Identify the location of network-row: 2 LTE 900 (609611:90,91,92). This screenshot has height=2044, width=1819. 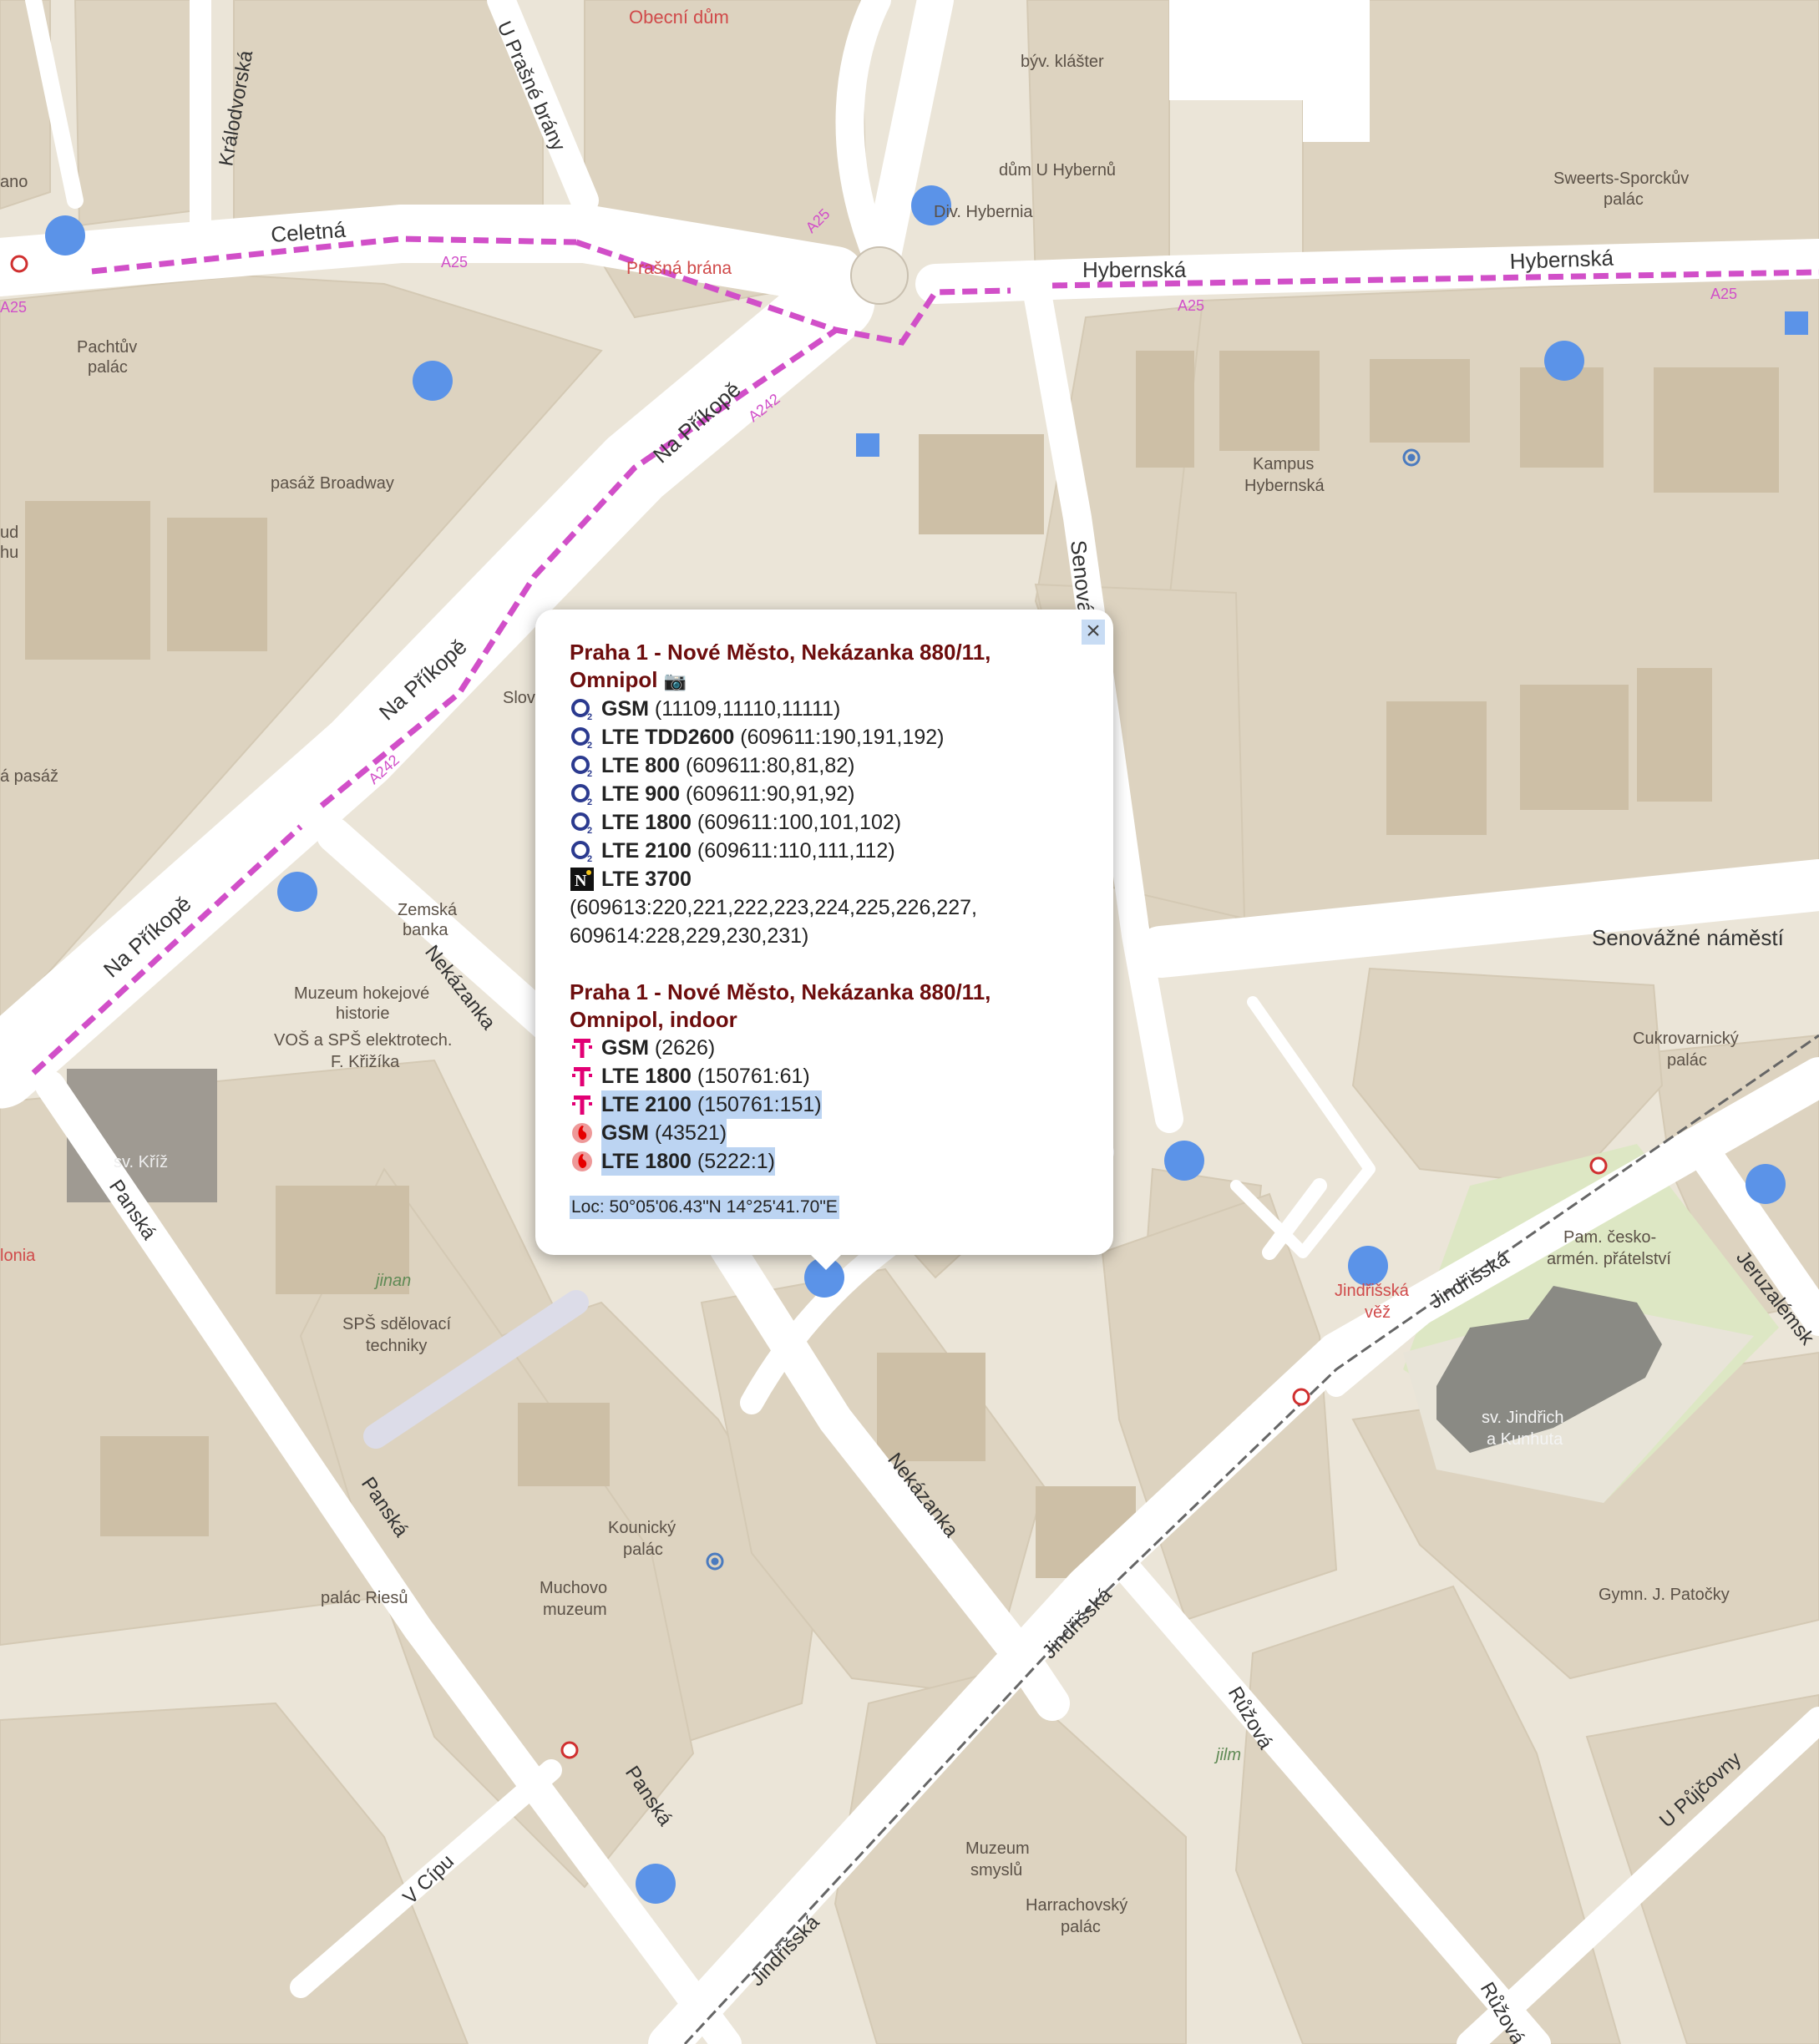
(829, 794).